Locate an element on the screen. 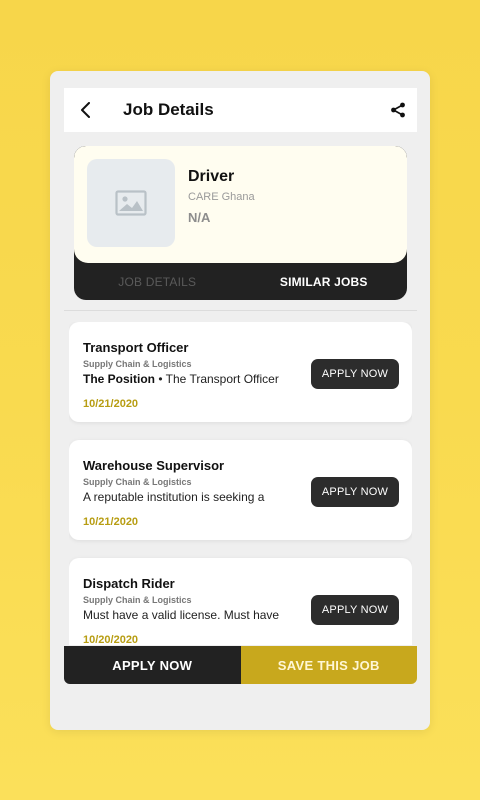  job-title: Driver is located at coordinates (211, 176).